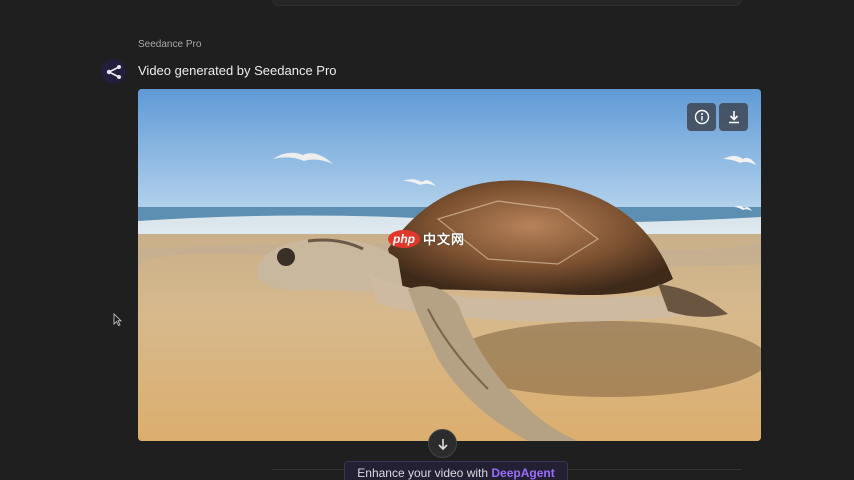 This screenshot has width=854, height=480. I want to click on share-nodes-icon, so click(113, 71).